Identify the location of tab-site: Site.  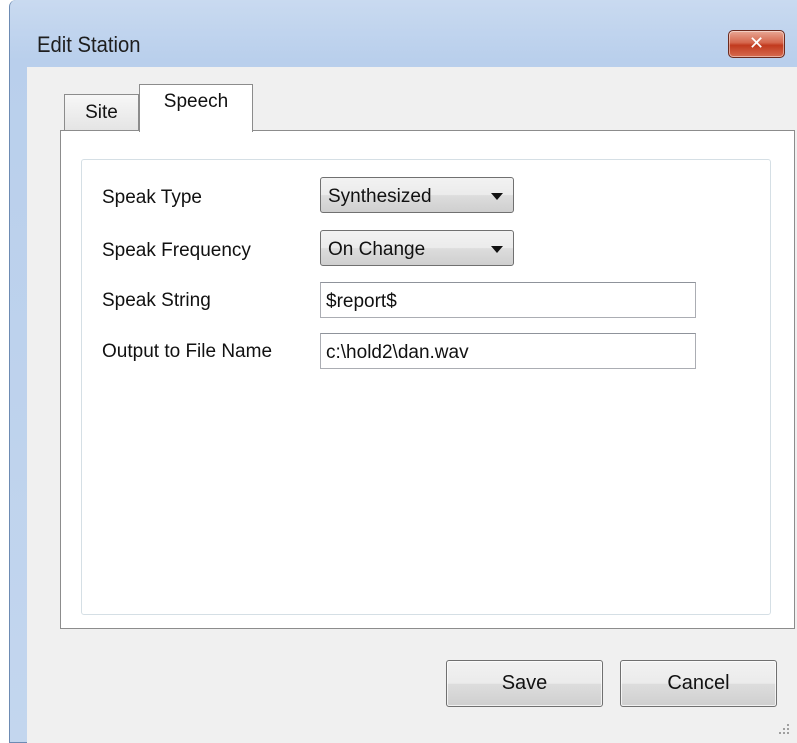
(101, 112).